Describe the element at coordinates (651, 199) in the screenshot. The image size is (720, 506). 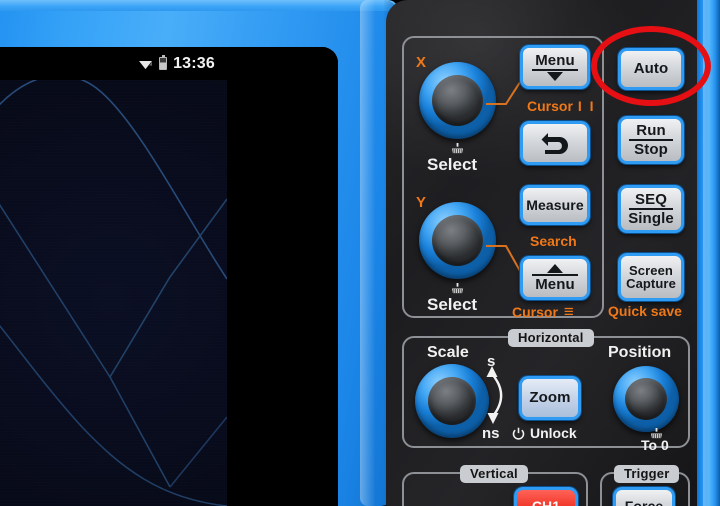
I see `seq-label: SEQ` at that location.